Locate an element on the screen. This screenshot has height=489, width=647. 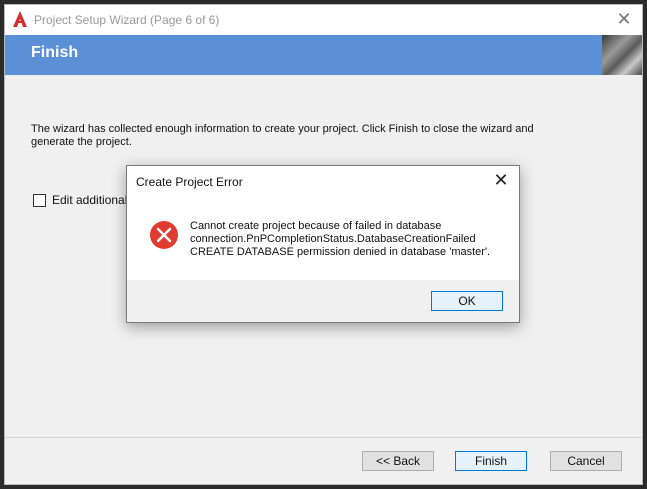
finish-button: Finish is located at coordinates (491, 461).